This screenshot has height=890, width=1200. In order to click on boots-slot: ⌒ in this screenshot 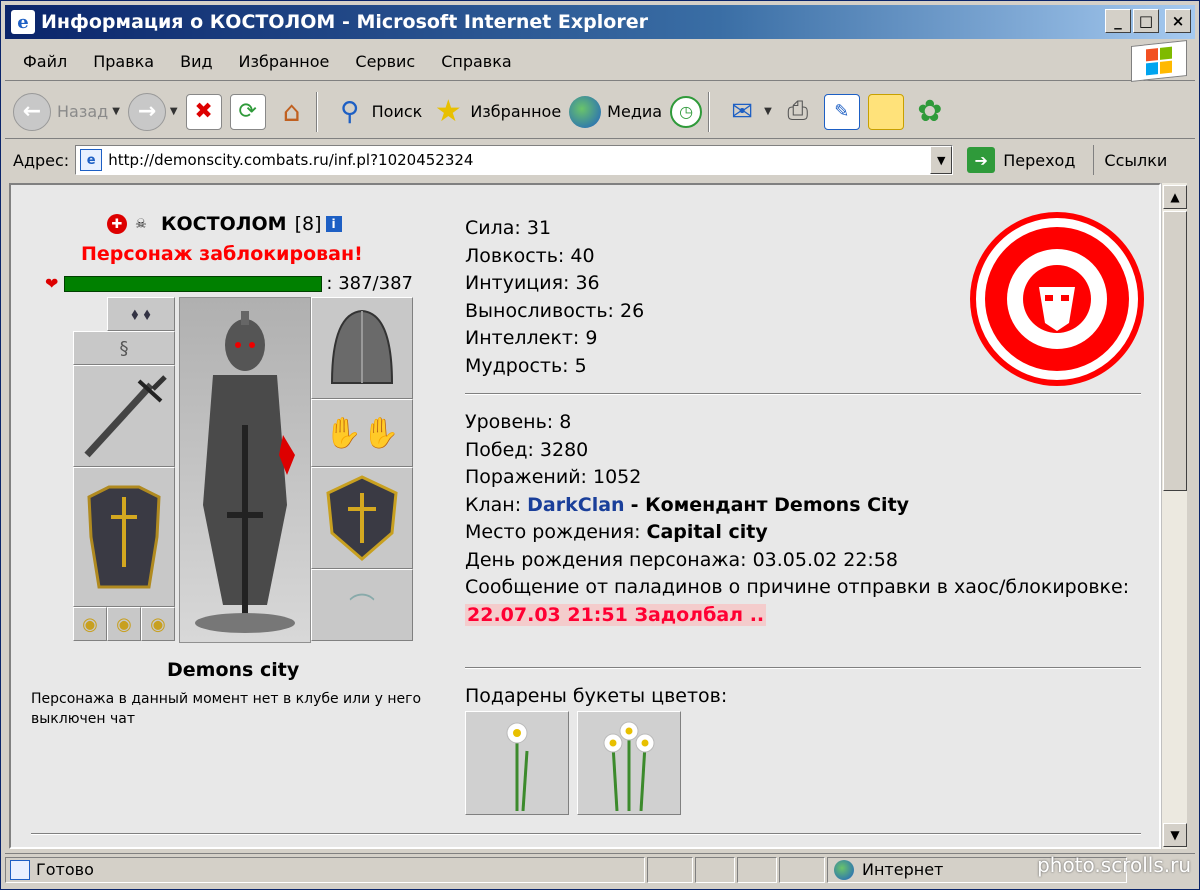, I will do `click(362, 605)`.